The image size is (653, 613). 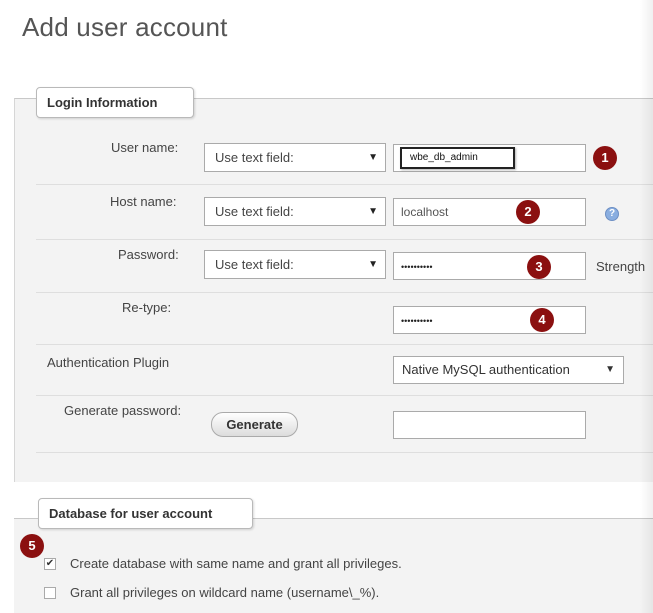 What do you see at coordinates (605, 158) in the screenshot?
I see `step-badge-1: 1` at bounding box center [605, 158].